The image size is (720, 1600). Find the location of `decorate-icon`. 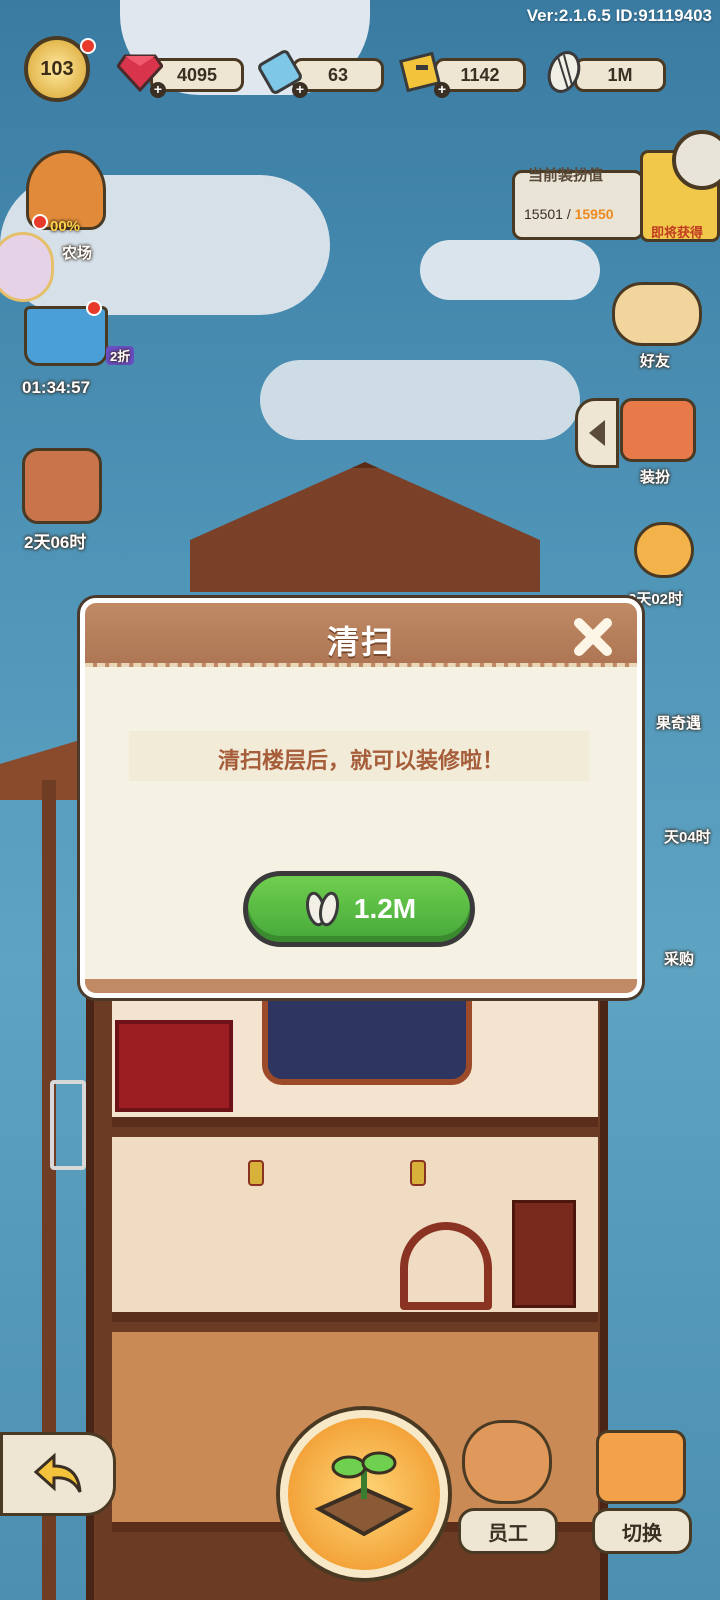

decorate-icon is located at coordinates (658, 430).